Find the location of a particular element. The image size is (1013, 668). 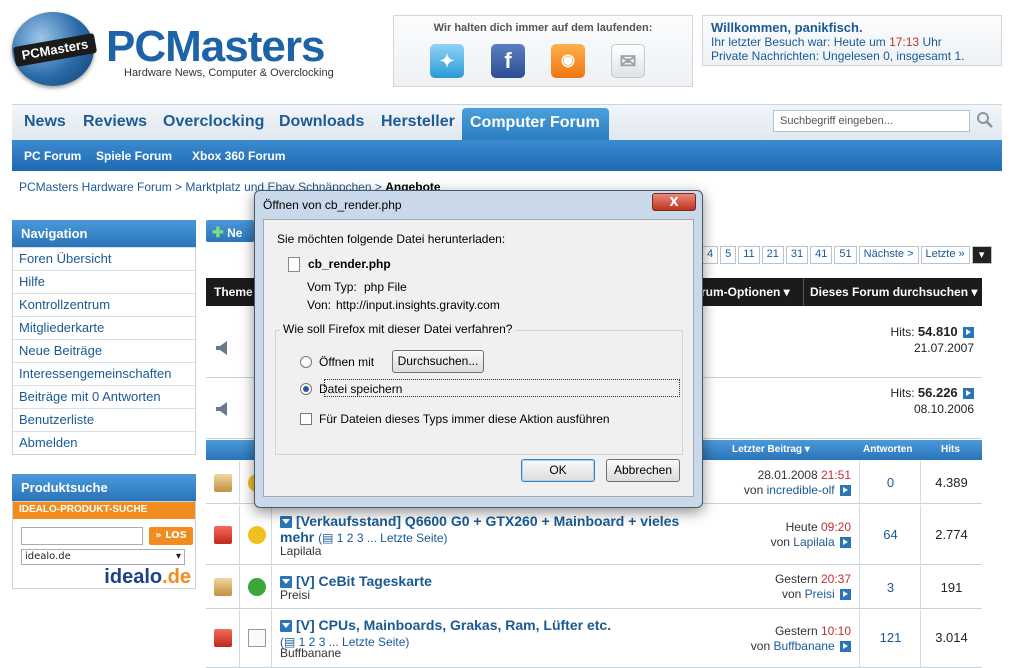

nav-hersteller: Hersteller is located at coordinates (418, 122).